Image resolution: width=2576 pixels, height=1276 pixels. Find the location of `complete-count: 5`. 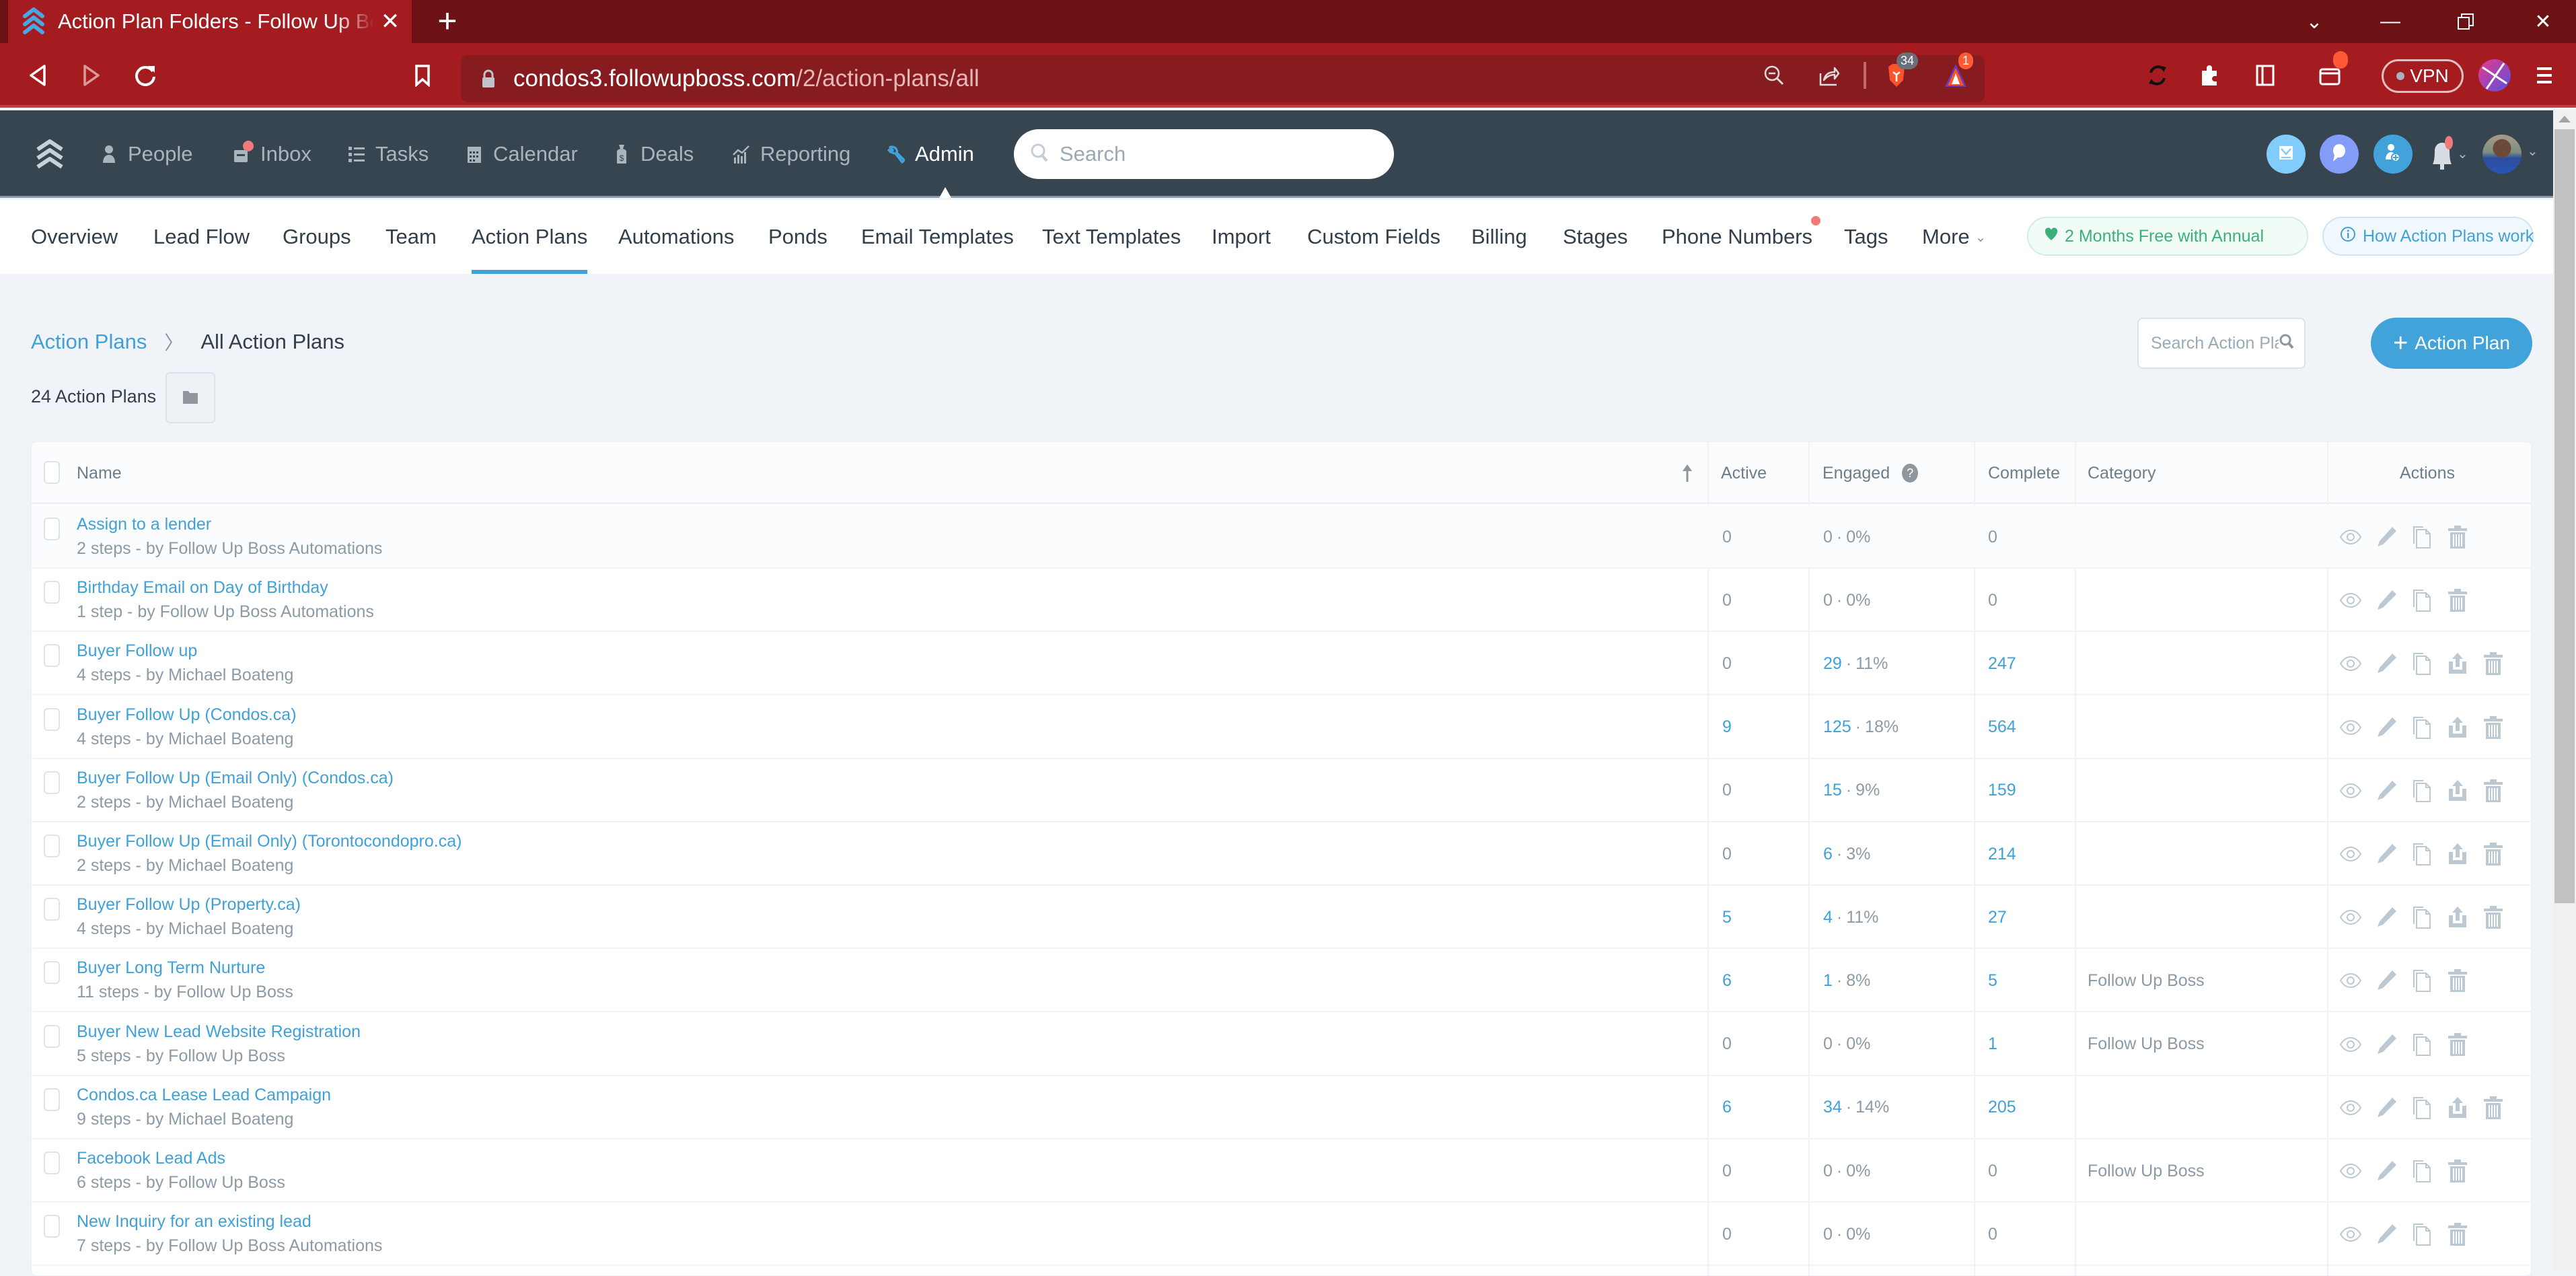

complete-count: 5 is located at coordinates (1992, 980).